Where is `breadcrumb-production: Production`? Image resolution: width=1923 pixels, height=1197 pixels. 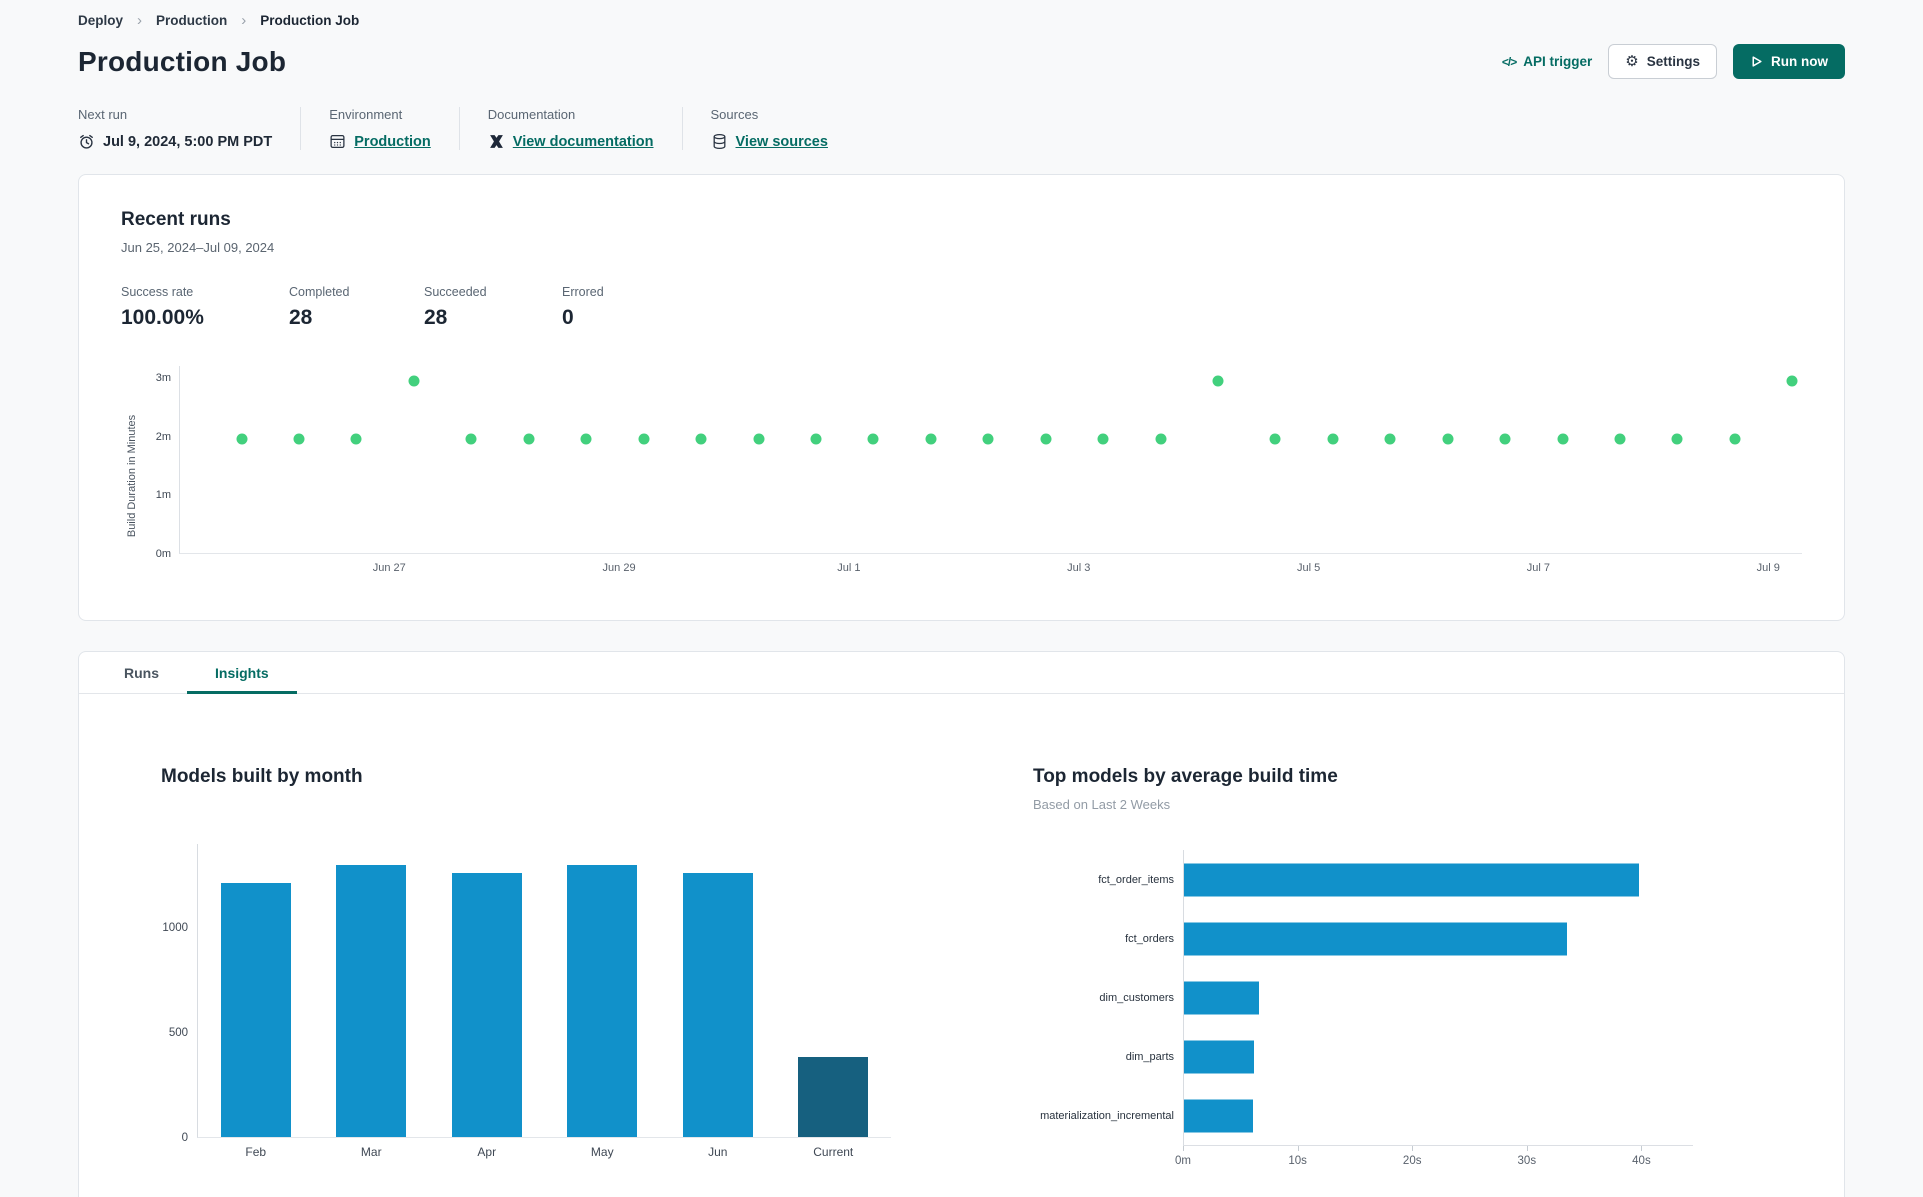
breadcrumb-production: Production is located at coordinates (191, 20).